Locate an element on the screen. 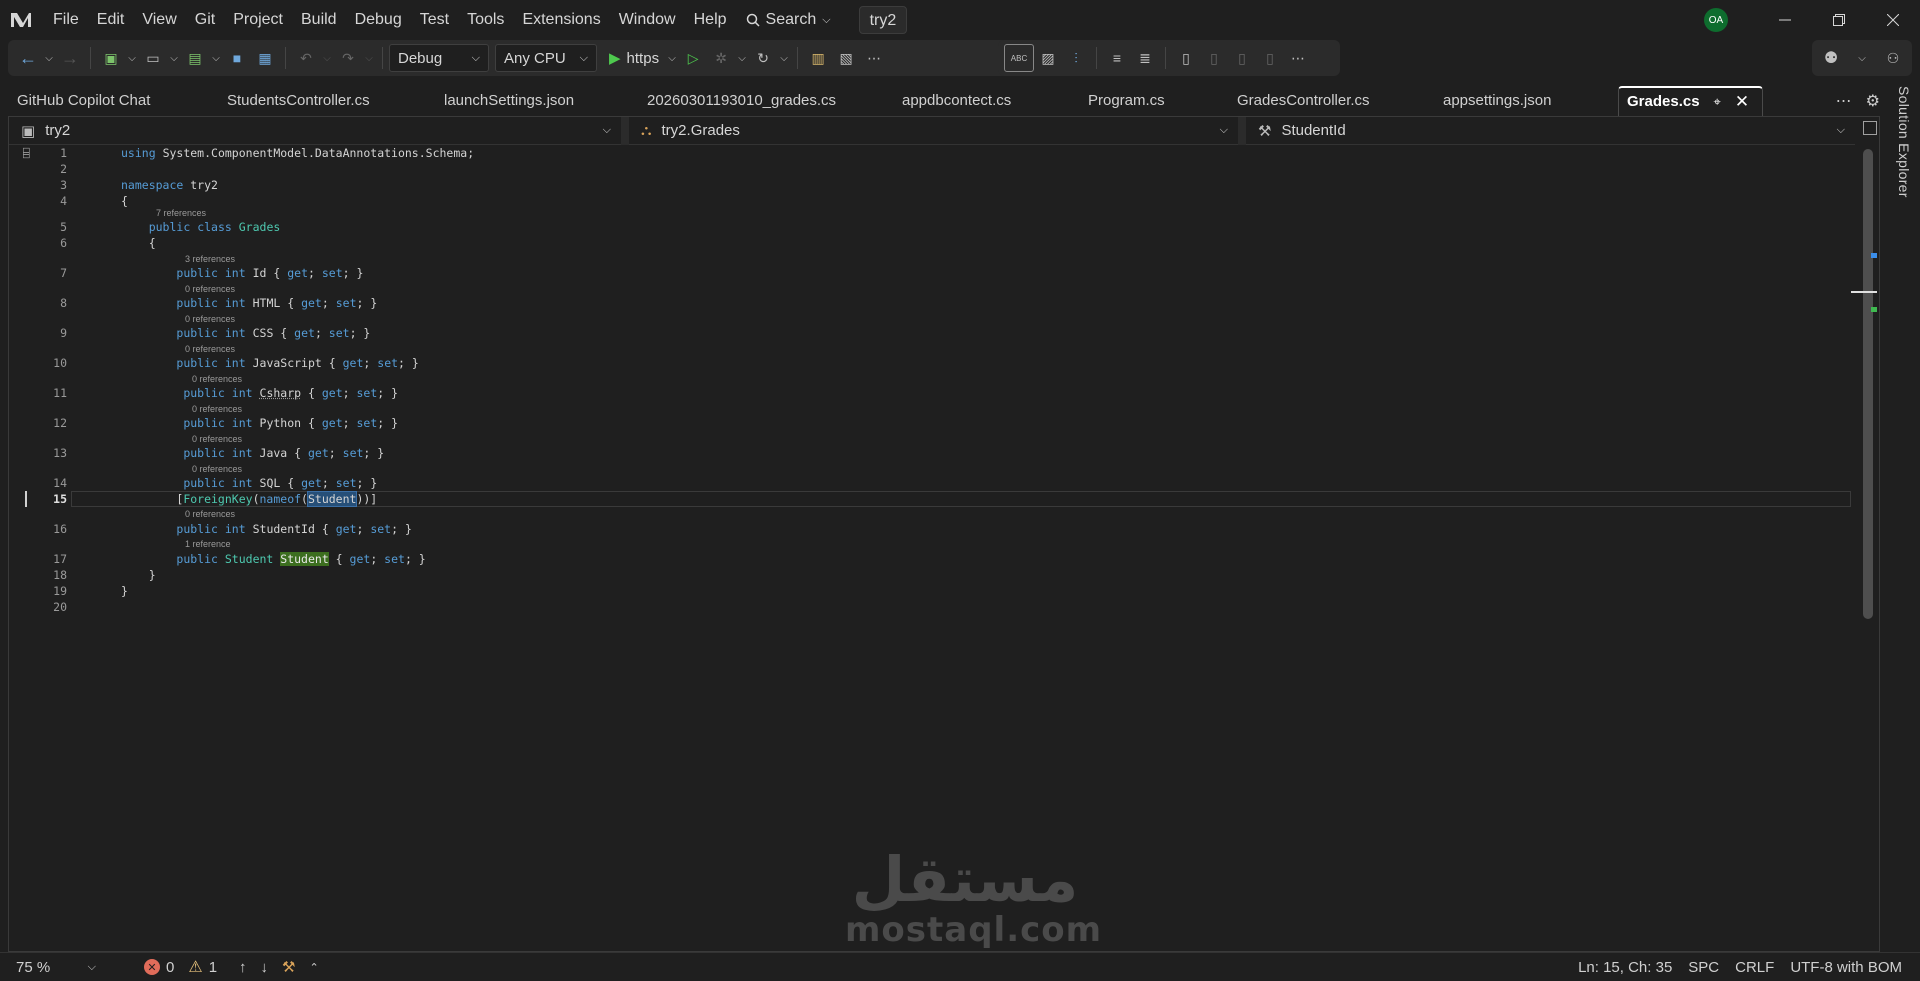  more-toolbar-button: ⋯ is located at coordinates (874, 58).